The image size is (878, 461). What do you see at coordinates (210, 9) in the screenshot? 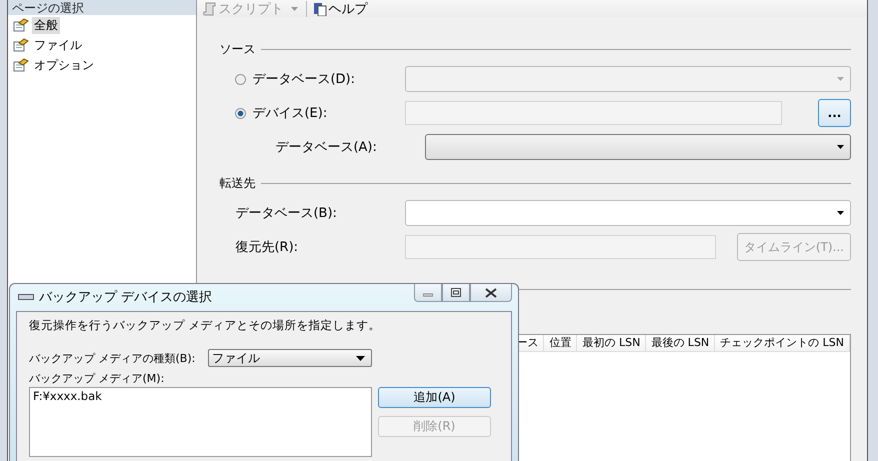
I see `scroll-icon` at bounding box center [210, 9].